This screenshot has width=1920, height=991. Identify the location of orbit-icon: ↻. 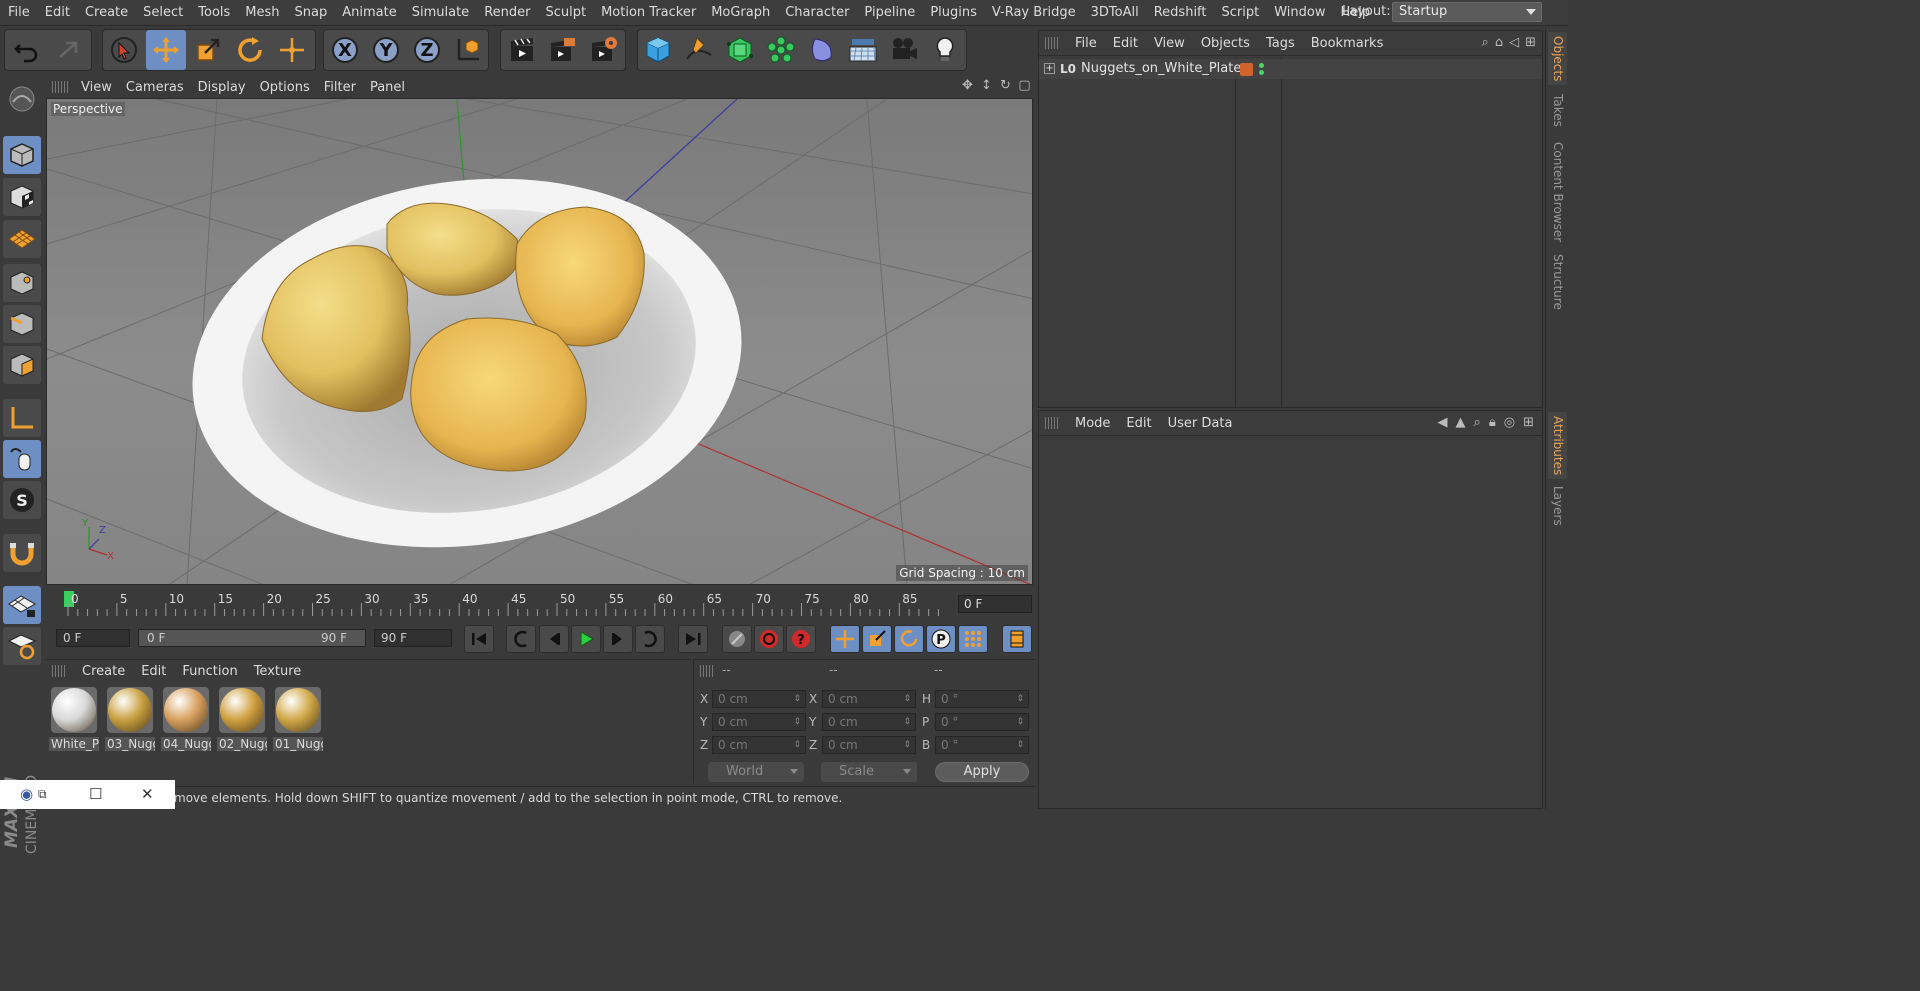
(1005, 85).